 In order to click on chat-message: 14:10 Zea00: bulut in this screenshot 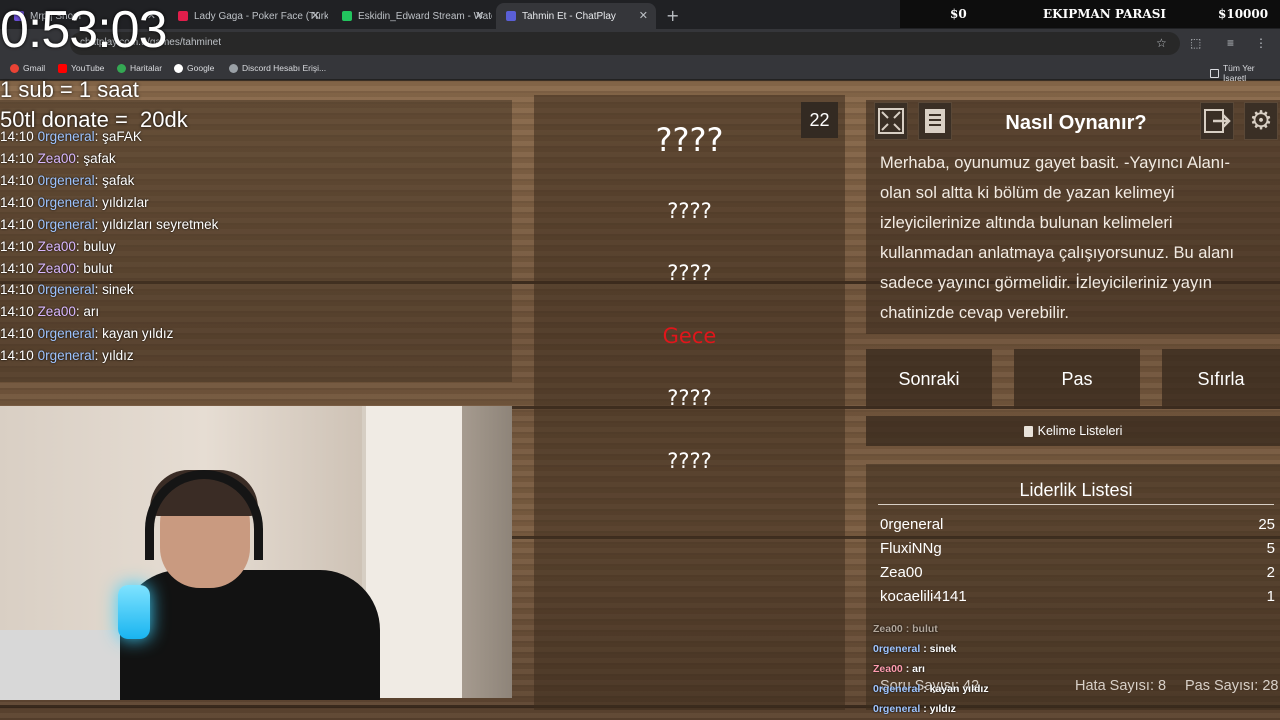, I will do `click(56, 268)`.